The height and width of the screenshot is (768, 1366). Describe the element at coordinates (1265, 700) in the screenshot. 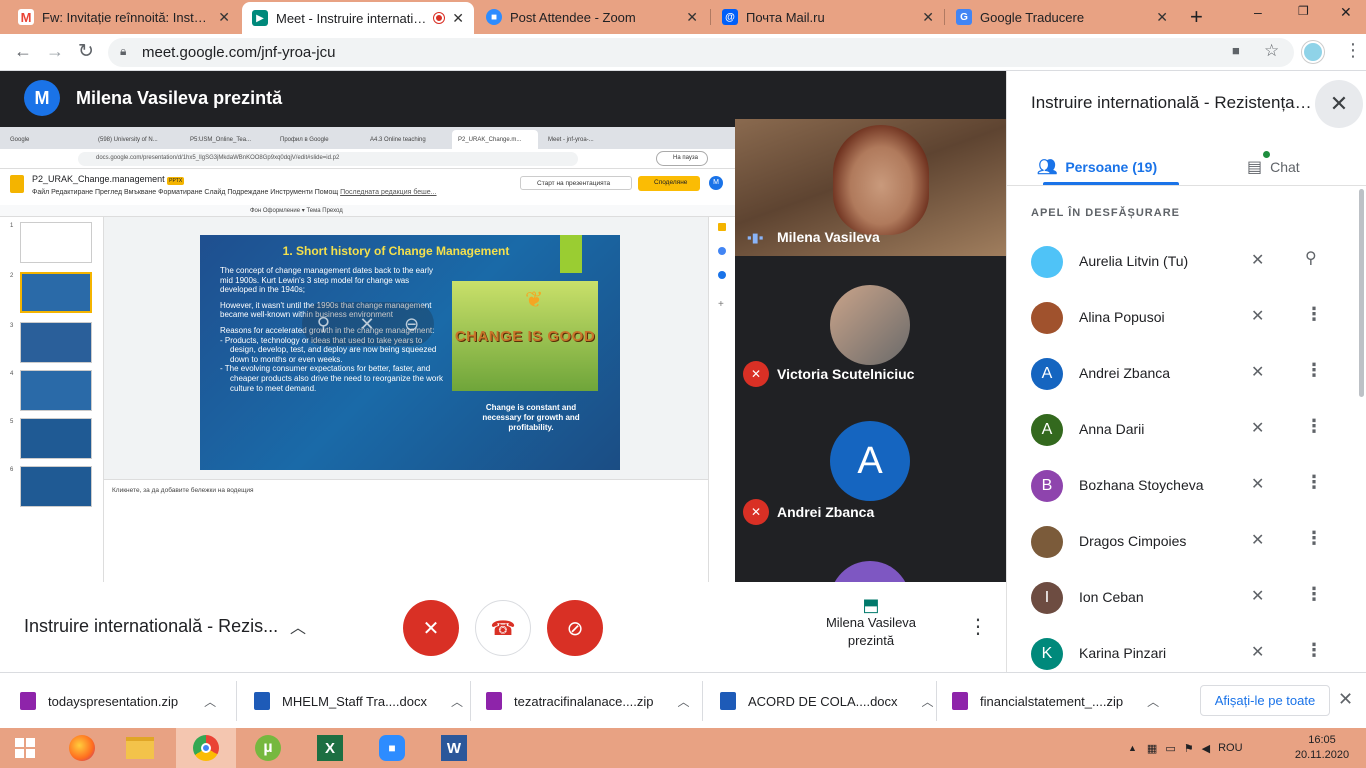

I see `show-all-downloads-button: Afișați-le pe toate` at that location.